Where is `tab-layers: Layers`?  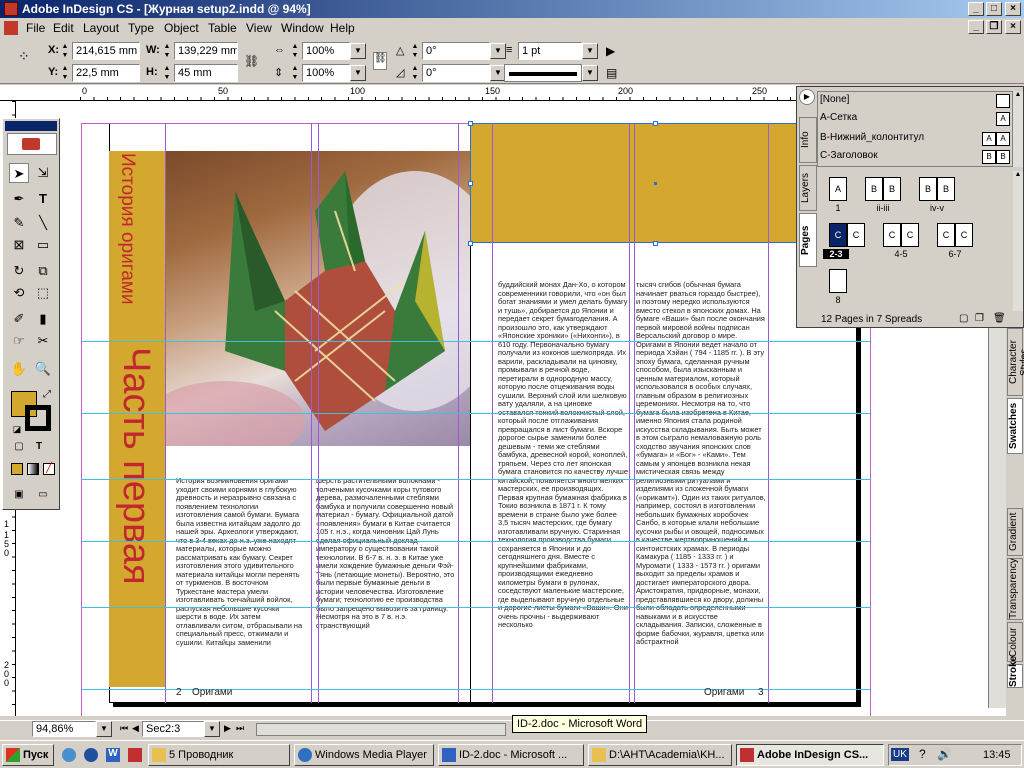 tab-layers: Layers is located at coordinates (808, 188).